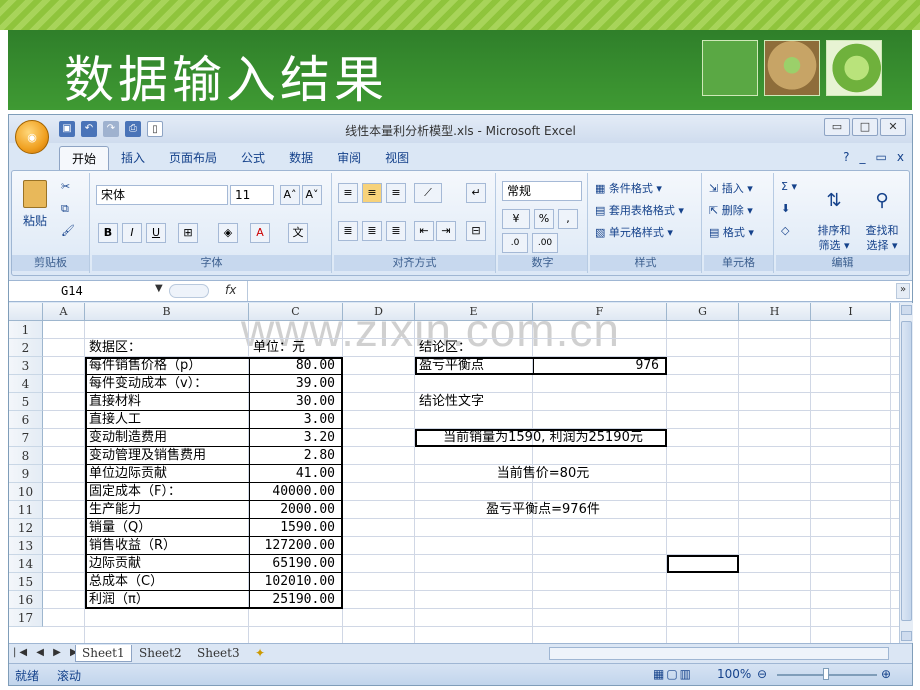  What do you see at coordinates (474, 348) in the screenshot?
I see `cell-E2: 结论区：` at bounding box center [474, 348].